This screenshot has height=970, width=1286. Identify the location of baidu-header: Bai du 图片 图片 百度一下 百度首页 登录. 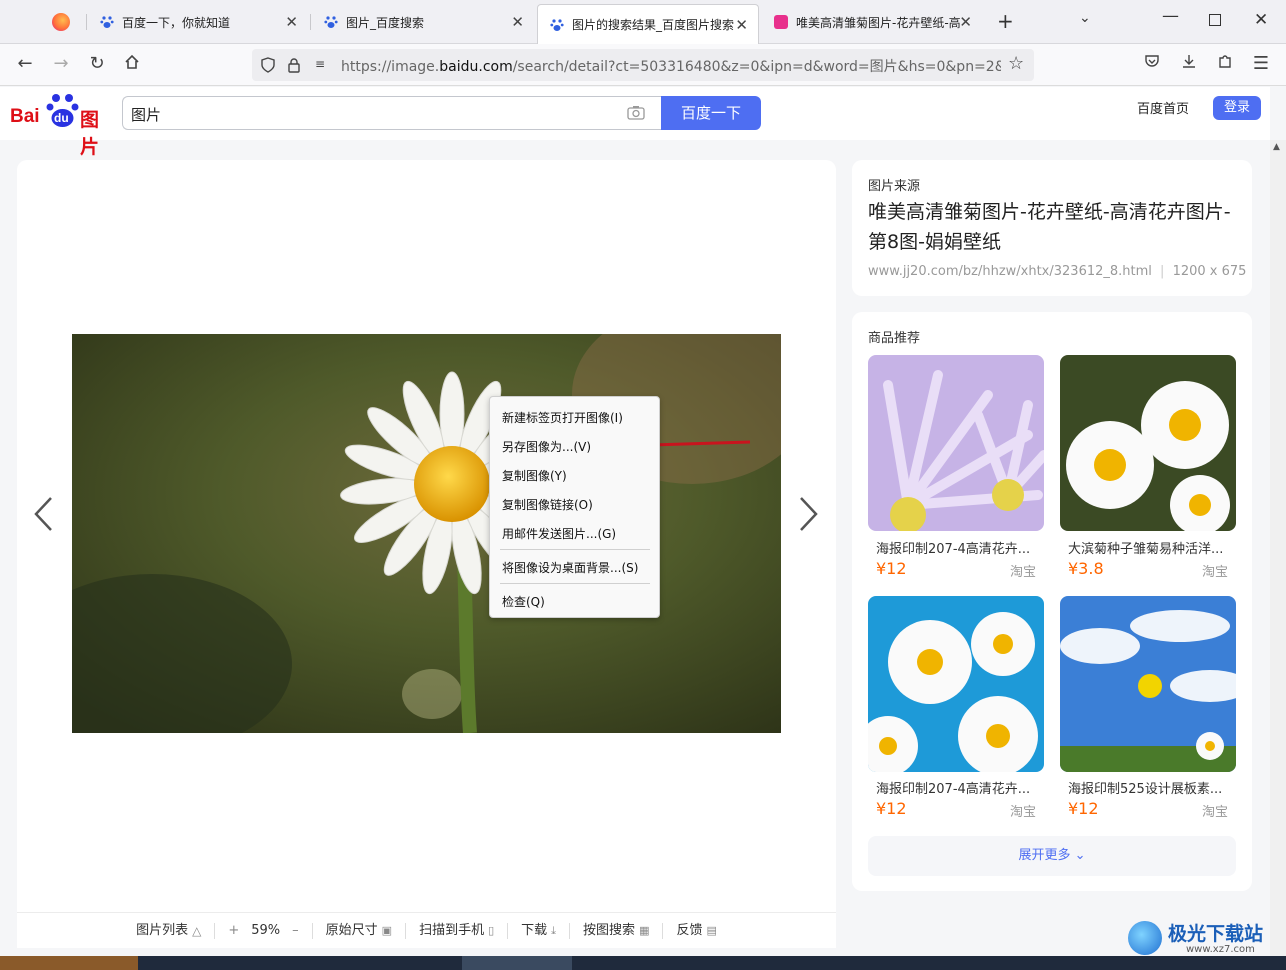
(635, 122).